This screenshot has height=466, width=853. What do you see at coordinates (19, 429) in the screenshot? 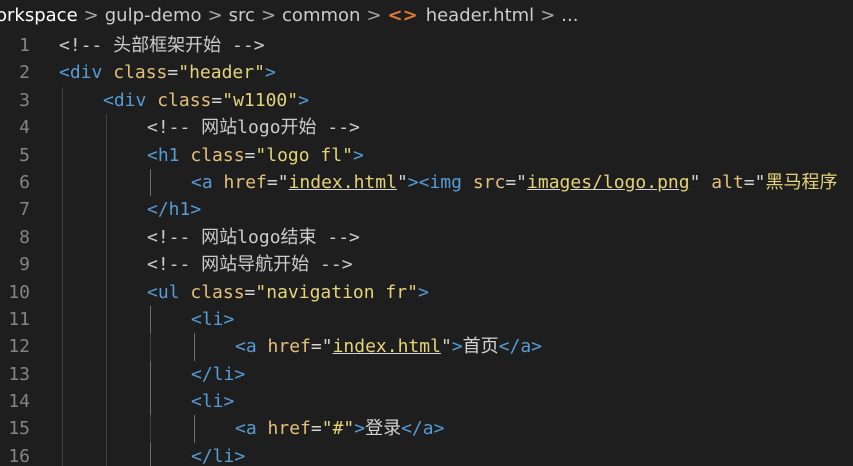
I see `line-number: 15` at bounding box center [19, 429].